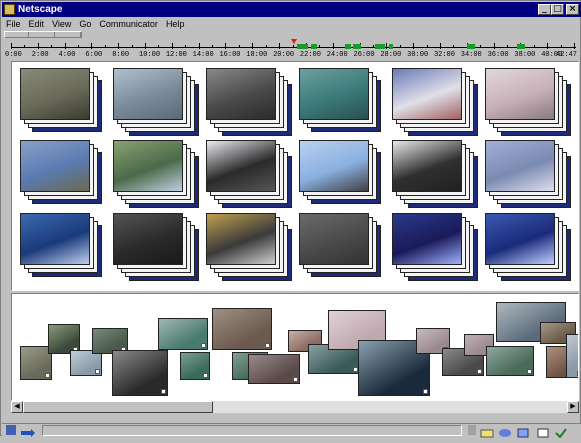 Image resolution: width=581 pixels, height=443 pixels. What do you see at coordinates (150, 55) in the screenshot?
I see `timeline-tick-label: 10:00` at bounding box center [150, 55].